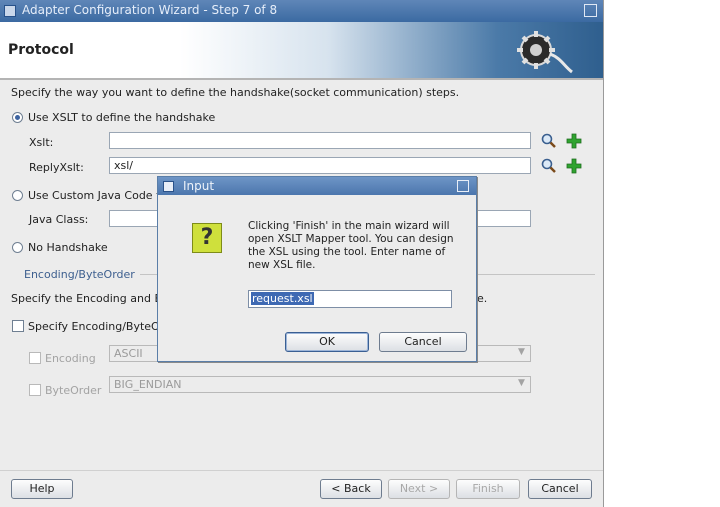 The width and height of the screenshot is (720, 507). Describe the element at coordinates (207, 238) in the screenshot. I see `question-icon: ?` at that location.